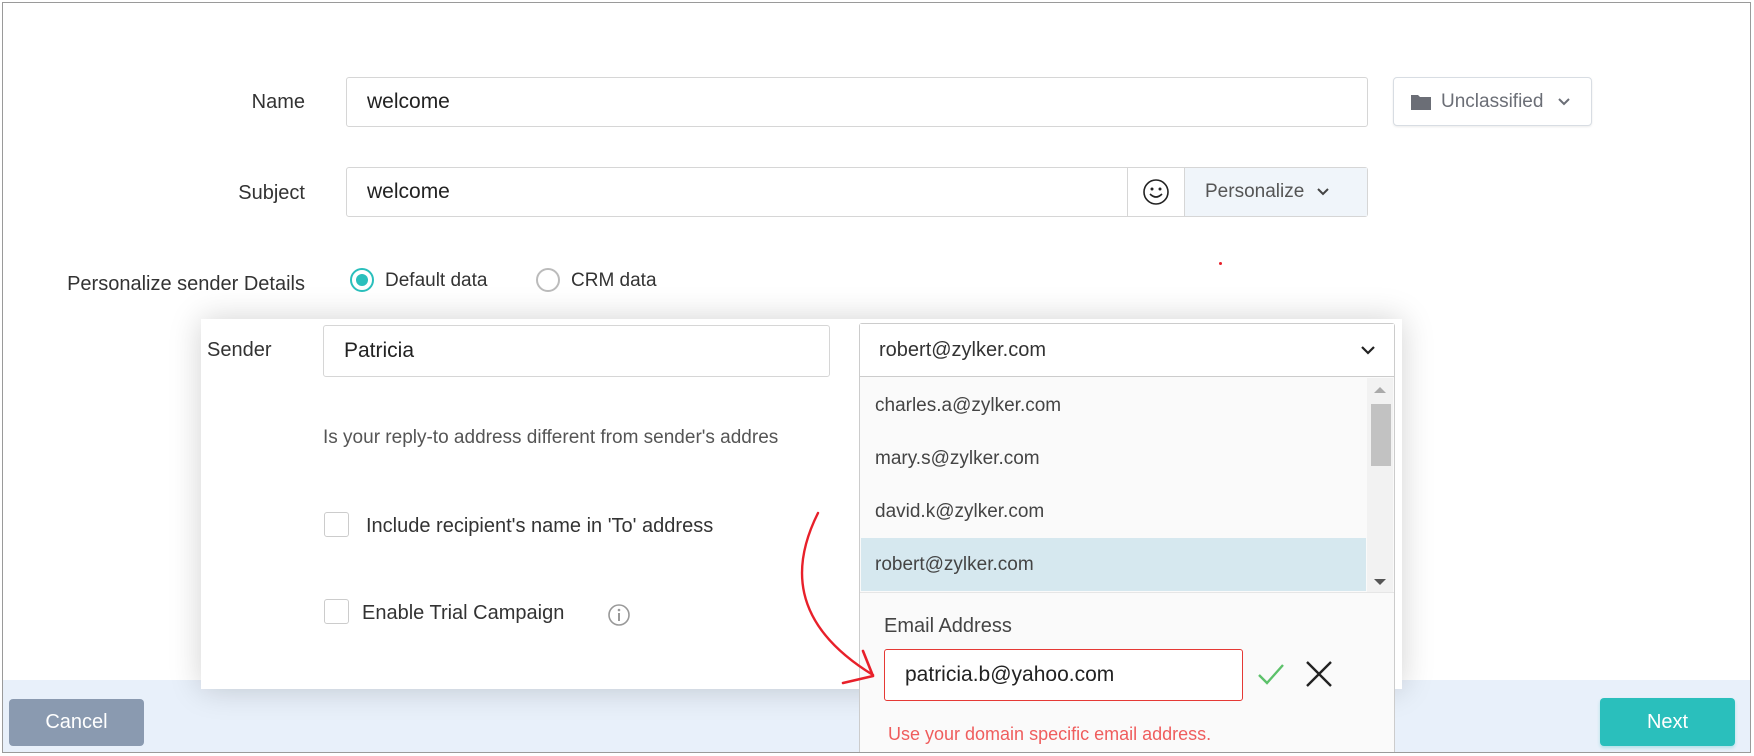 Image resolution: width=1754 pixels, height=756 pixels. What do you see at coordinates (1220, 263) in the screenshot?
I see `annotation-dot` at bounding box center [1220, 263].